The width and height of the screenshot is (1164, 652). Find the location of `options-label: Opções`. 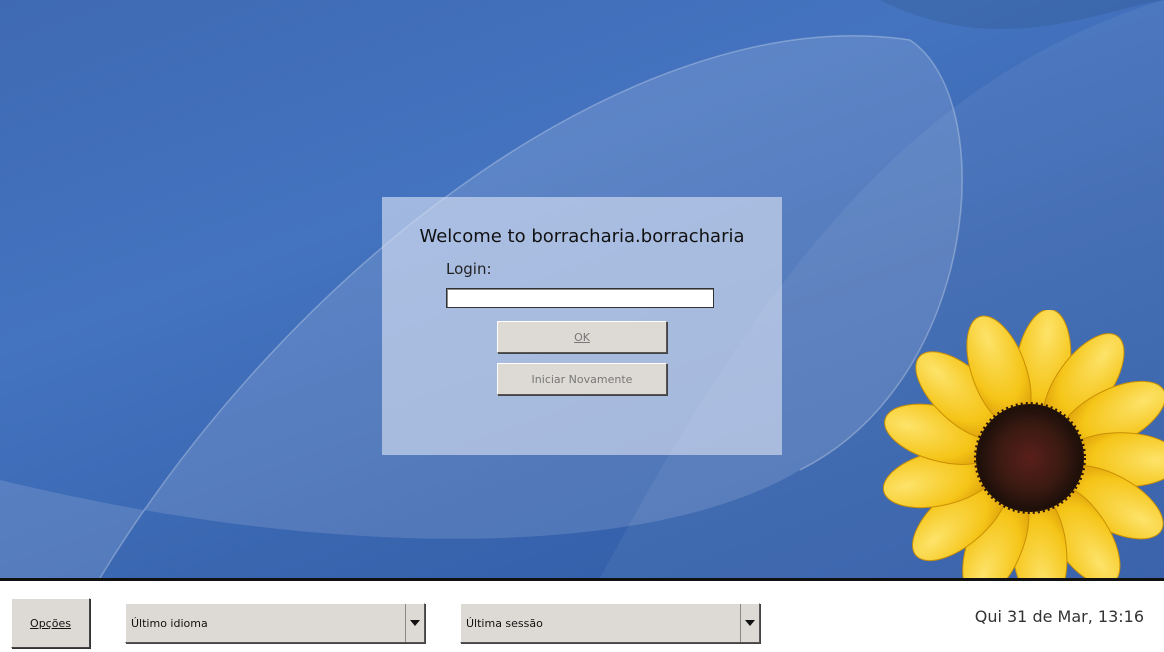

options-label: Opções is located at coordinates (50, 623).